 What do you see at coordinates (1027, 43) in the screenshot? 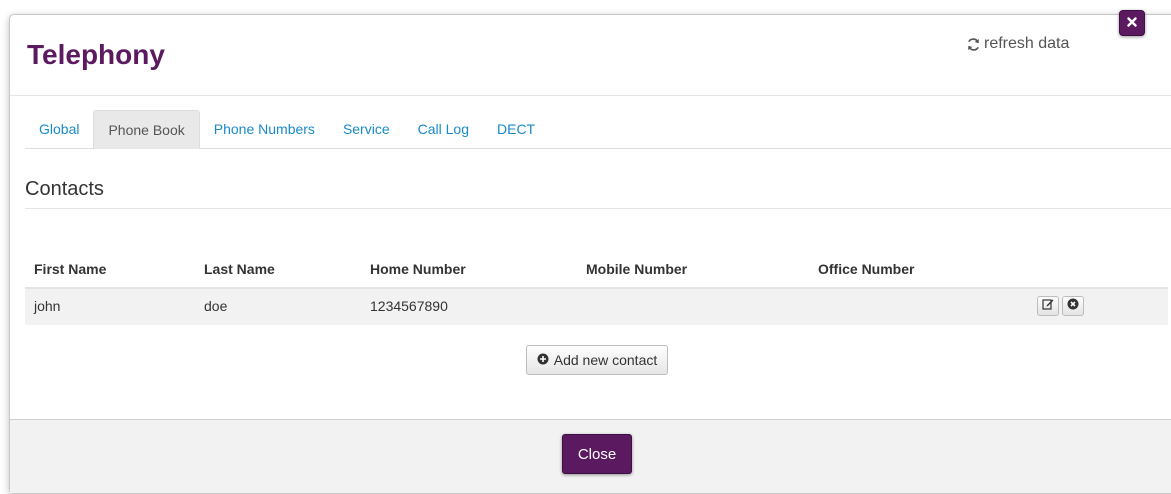
I see `refresh-data-label: refresh data` at bounding box center [1027, 43].